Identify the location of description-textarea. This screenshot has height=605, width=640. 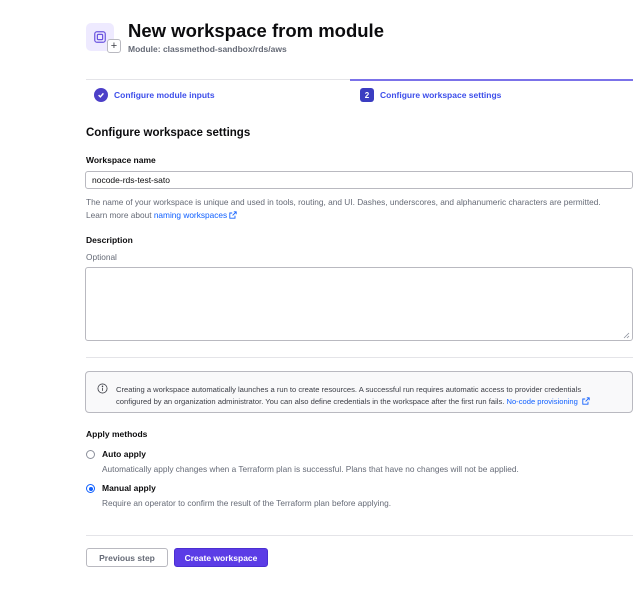
(359, 304).